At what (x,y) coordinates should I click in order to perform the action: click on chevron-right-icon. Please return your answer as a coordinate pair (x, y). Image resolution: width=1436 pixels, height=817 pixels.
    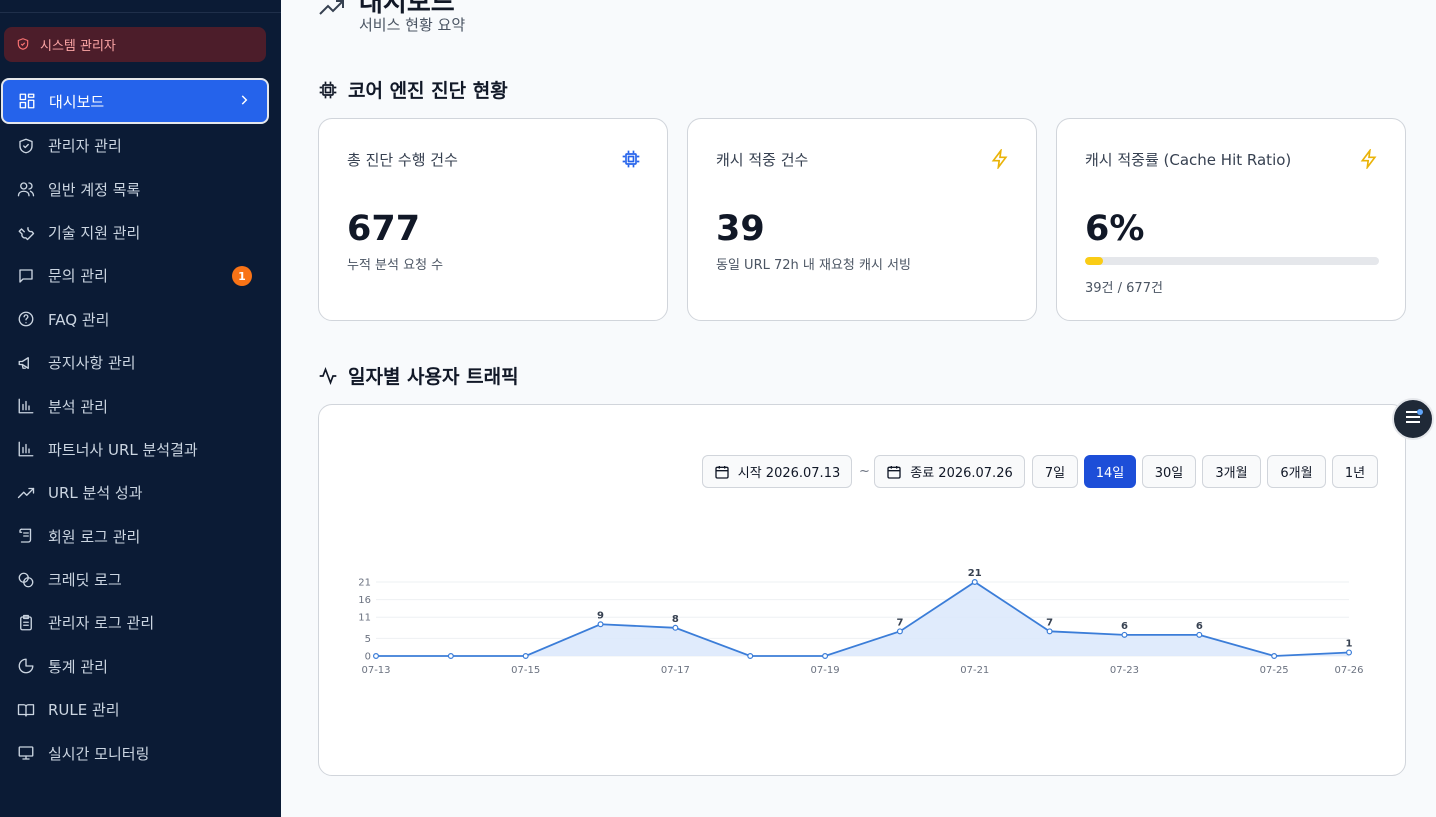
    Looking at the image, I should click on (244, 100).